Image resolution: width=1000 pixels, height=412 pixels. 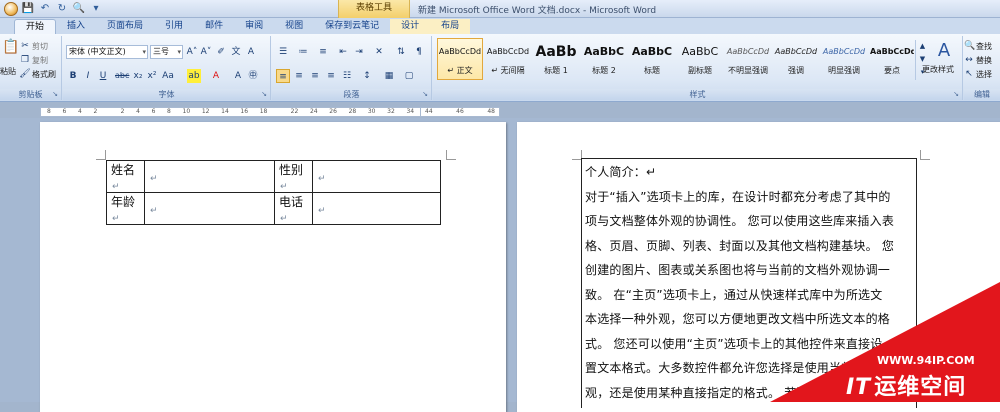 I want to click on style-subtle-emphasis: AaBbCcDd 不明显强调, so click(x=748, y=59).